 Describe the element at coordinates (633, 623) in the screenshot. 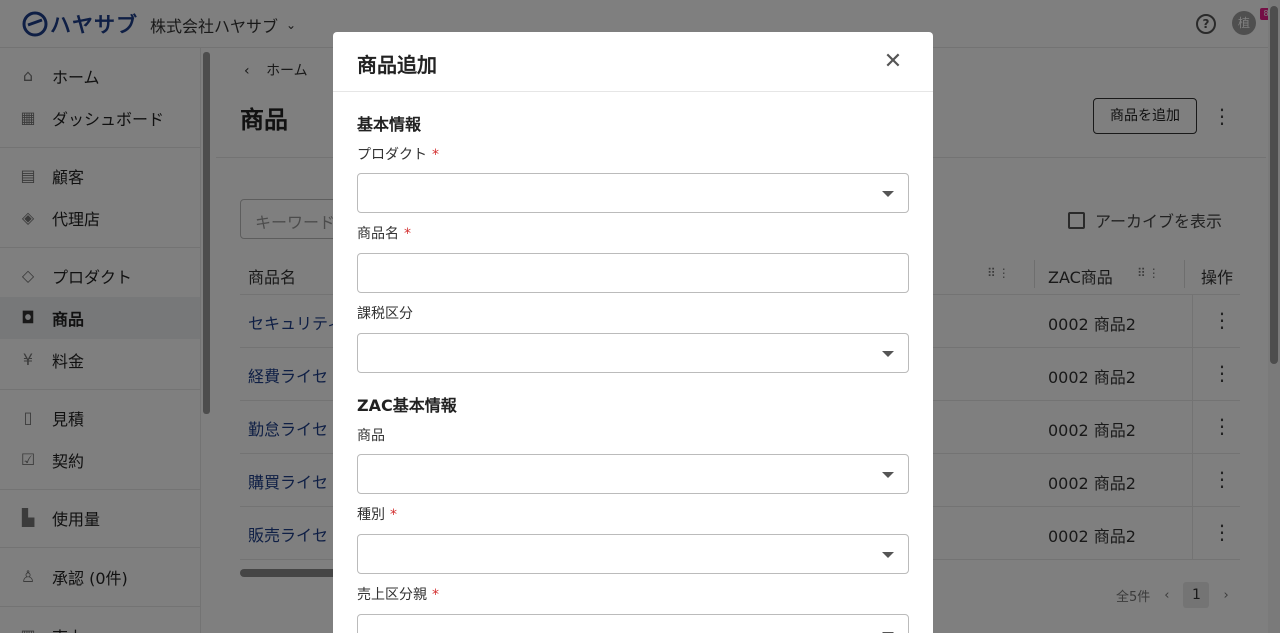

I see `sales-parent-select` at that location.